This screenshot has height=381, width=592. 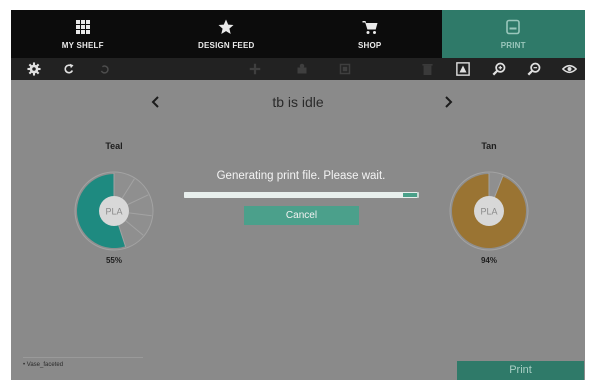 What do you see at coordinates (226, 26) in the screenshot?
I see `star-icon` at bounding box center [226, 26].